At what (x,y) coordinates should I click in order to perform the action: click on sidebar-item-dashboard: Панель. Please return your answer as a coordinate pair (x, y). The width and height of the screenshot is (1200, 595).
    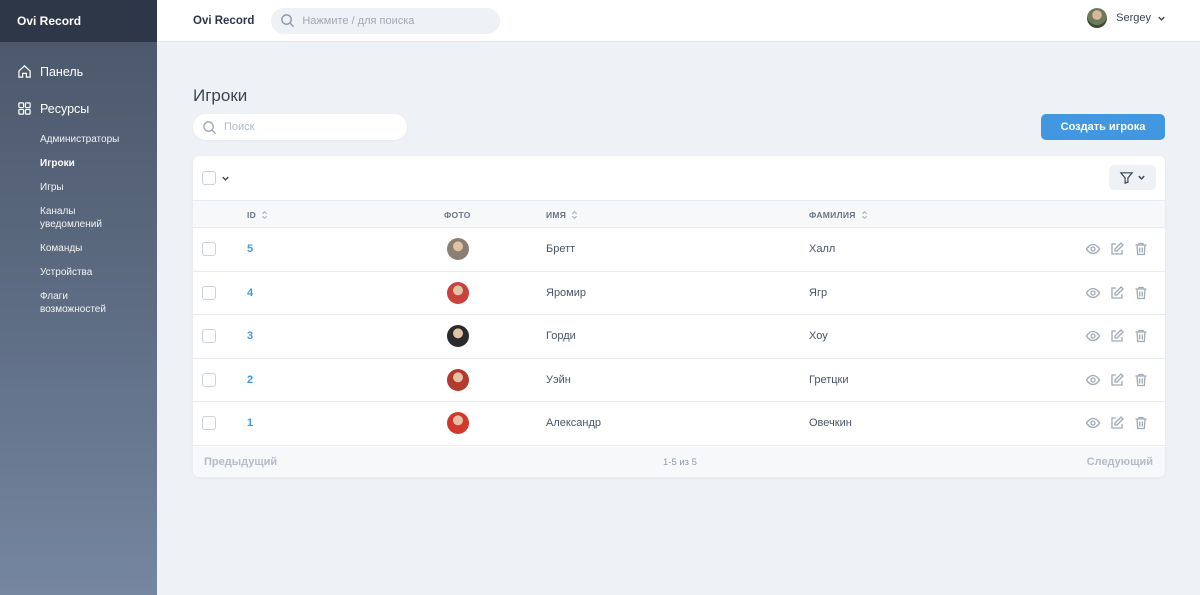
    Looking at the image, I should click on (78, 71).